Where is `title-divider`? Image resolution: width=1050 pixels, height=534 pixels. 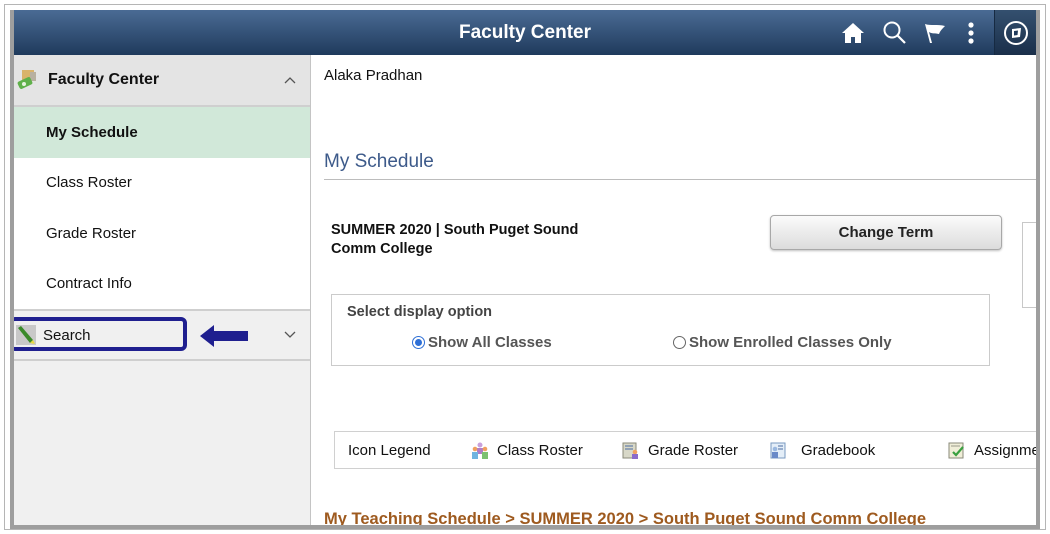 title-divider is located at coordinates (680, 179).